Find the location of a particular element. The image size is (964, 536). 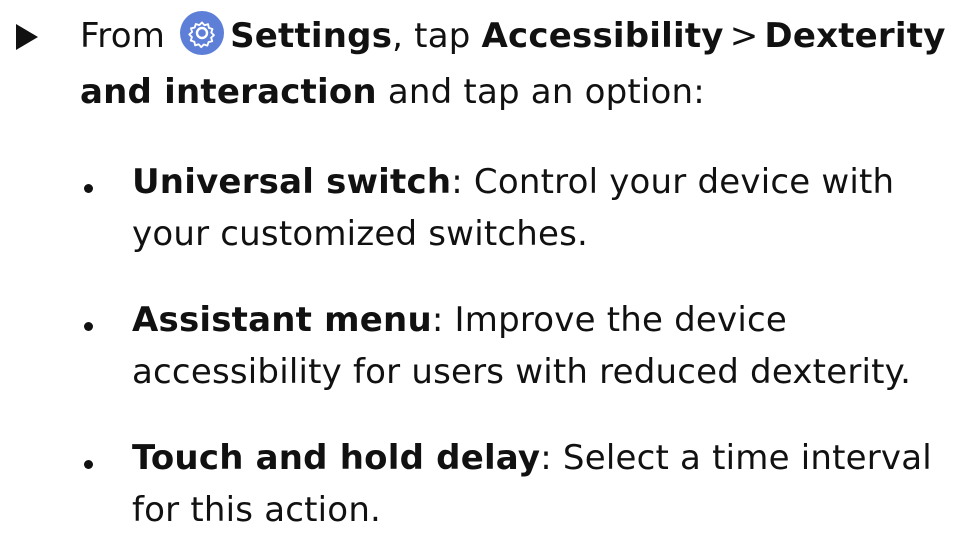

option-name: Assistant menu is located at coordinates (282, 320).